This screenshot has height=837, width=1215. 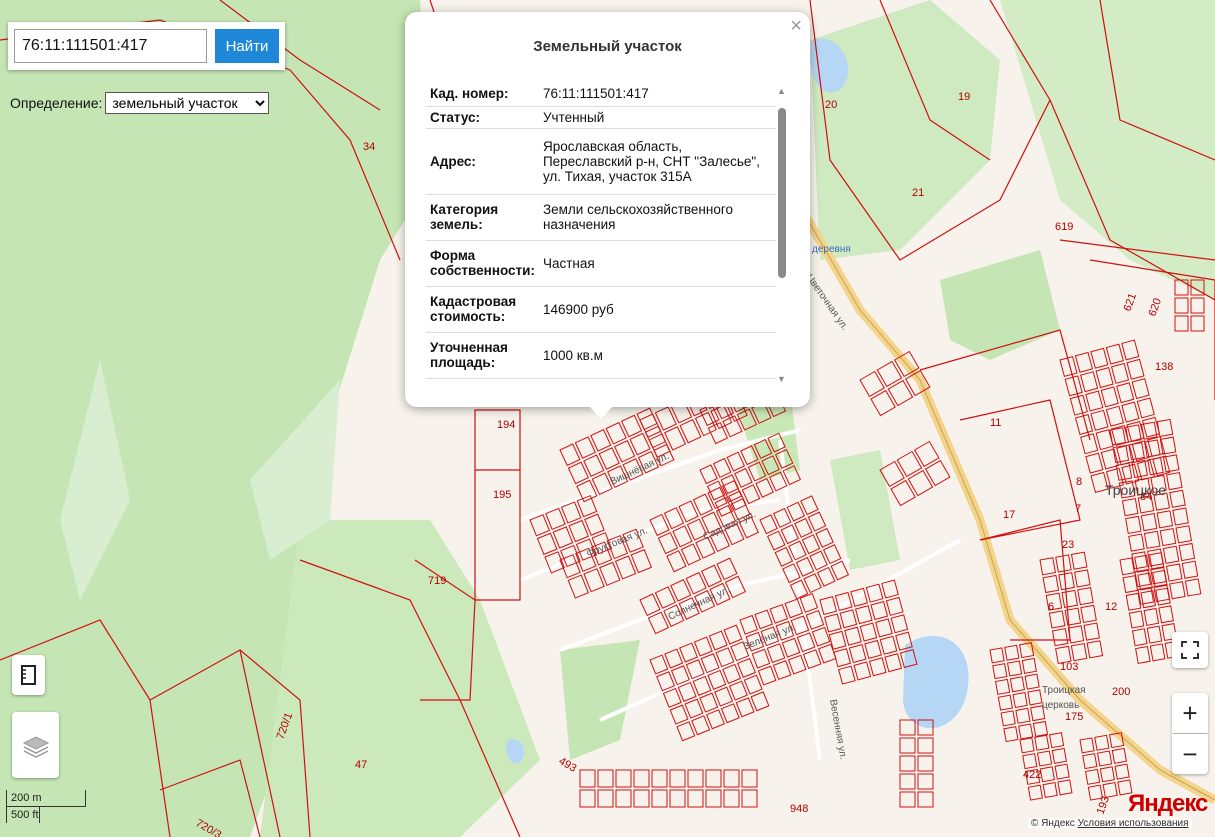 What do you see at coordinates (1121, 692) in the screenshot?
I see `svg-text: 200` at bounding box center [1121, 692].